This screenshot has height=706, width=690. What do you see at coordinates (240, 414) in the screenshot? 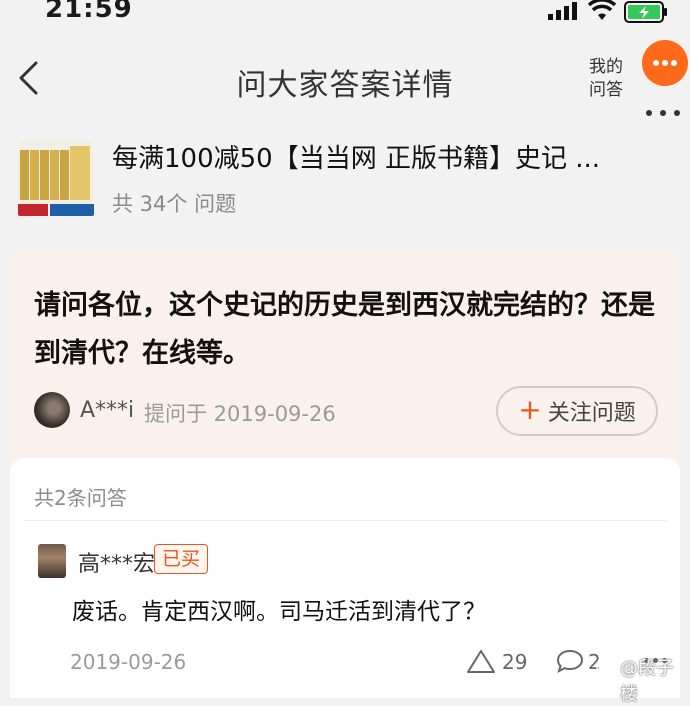
I see `asked-date: 提问于 2019-09-26` at bounding box center [240, 414].